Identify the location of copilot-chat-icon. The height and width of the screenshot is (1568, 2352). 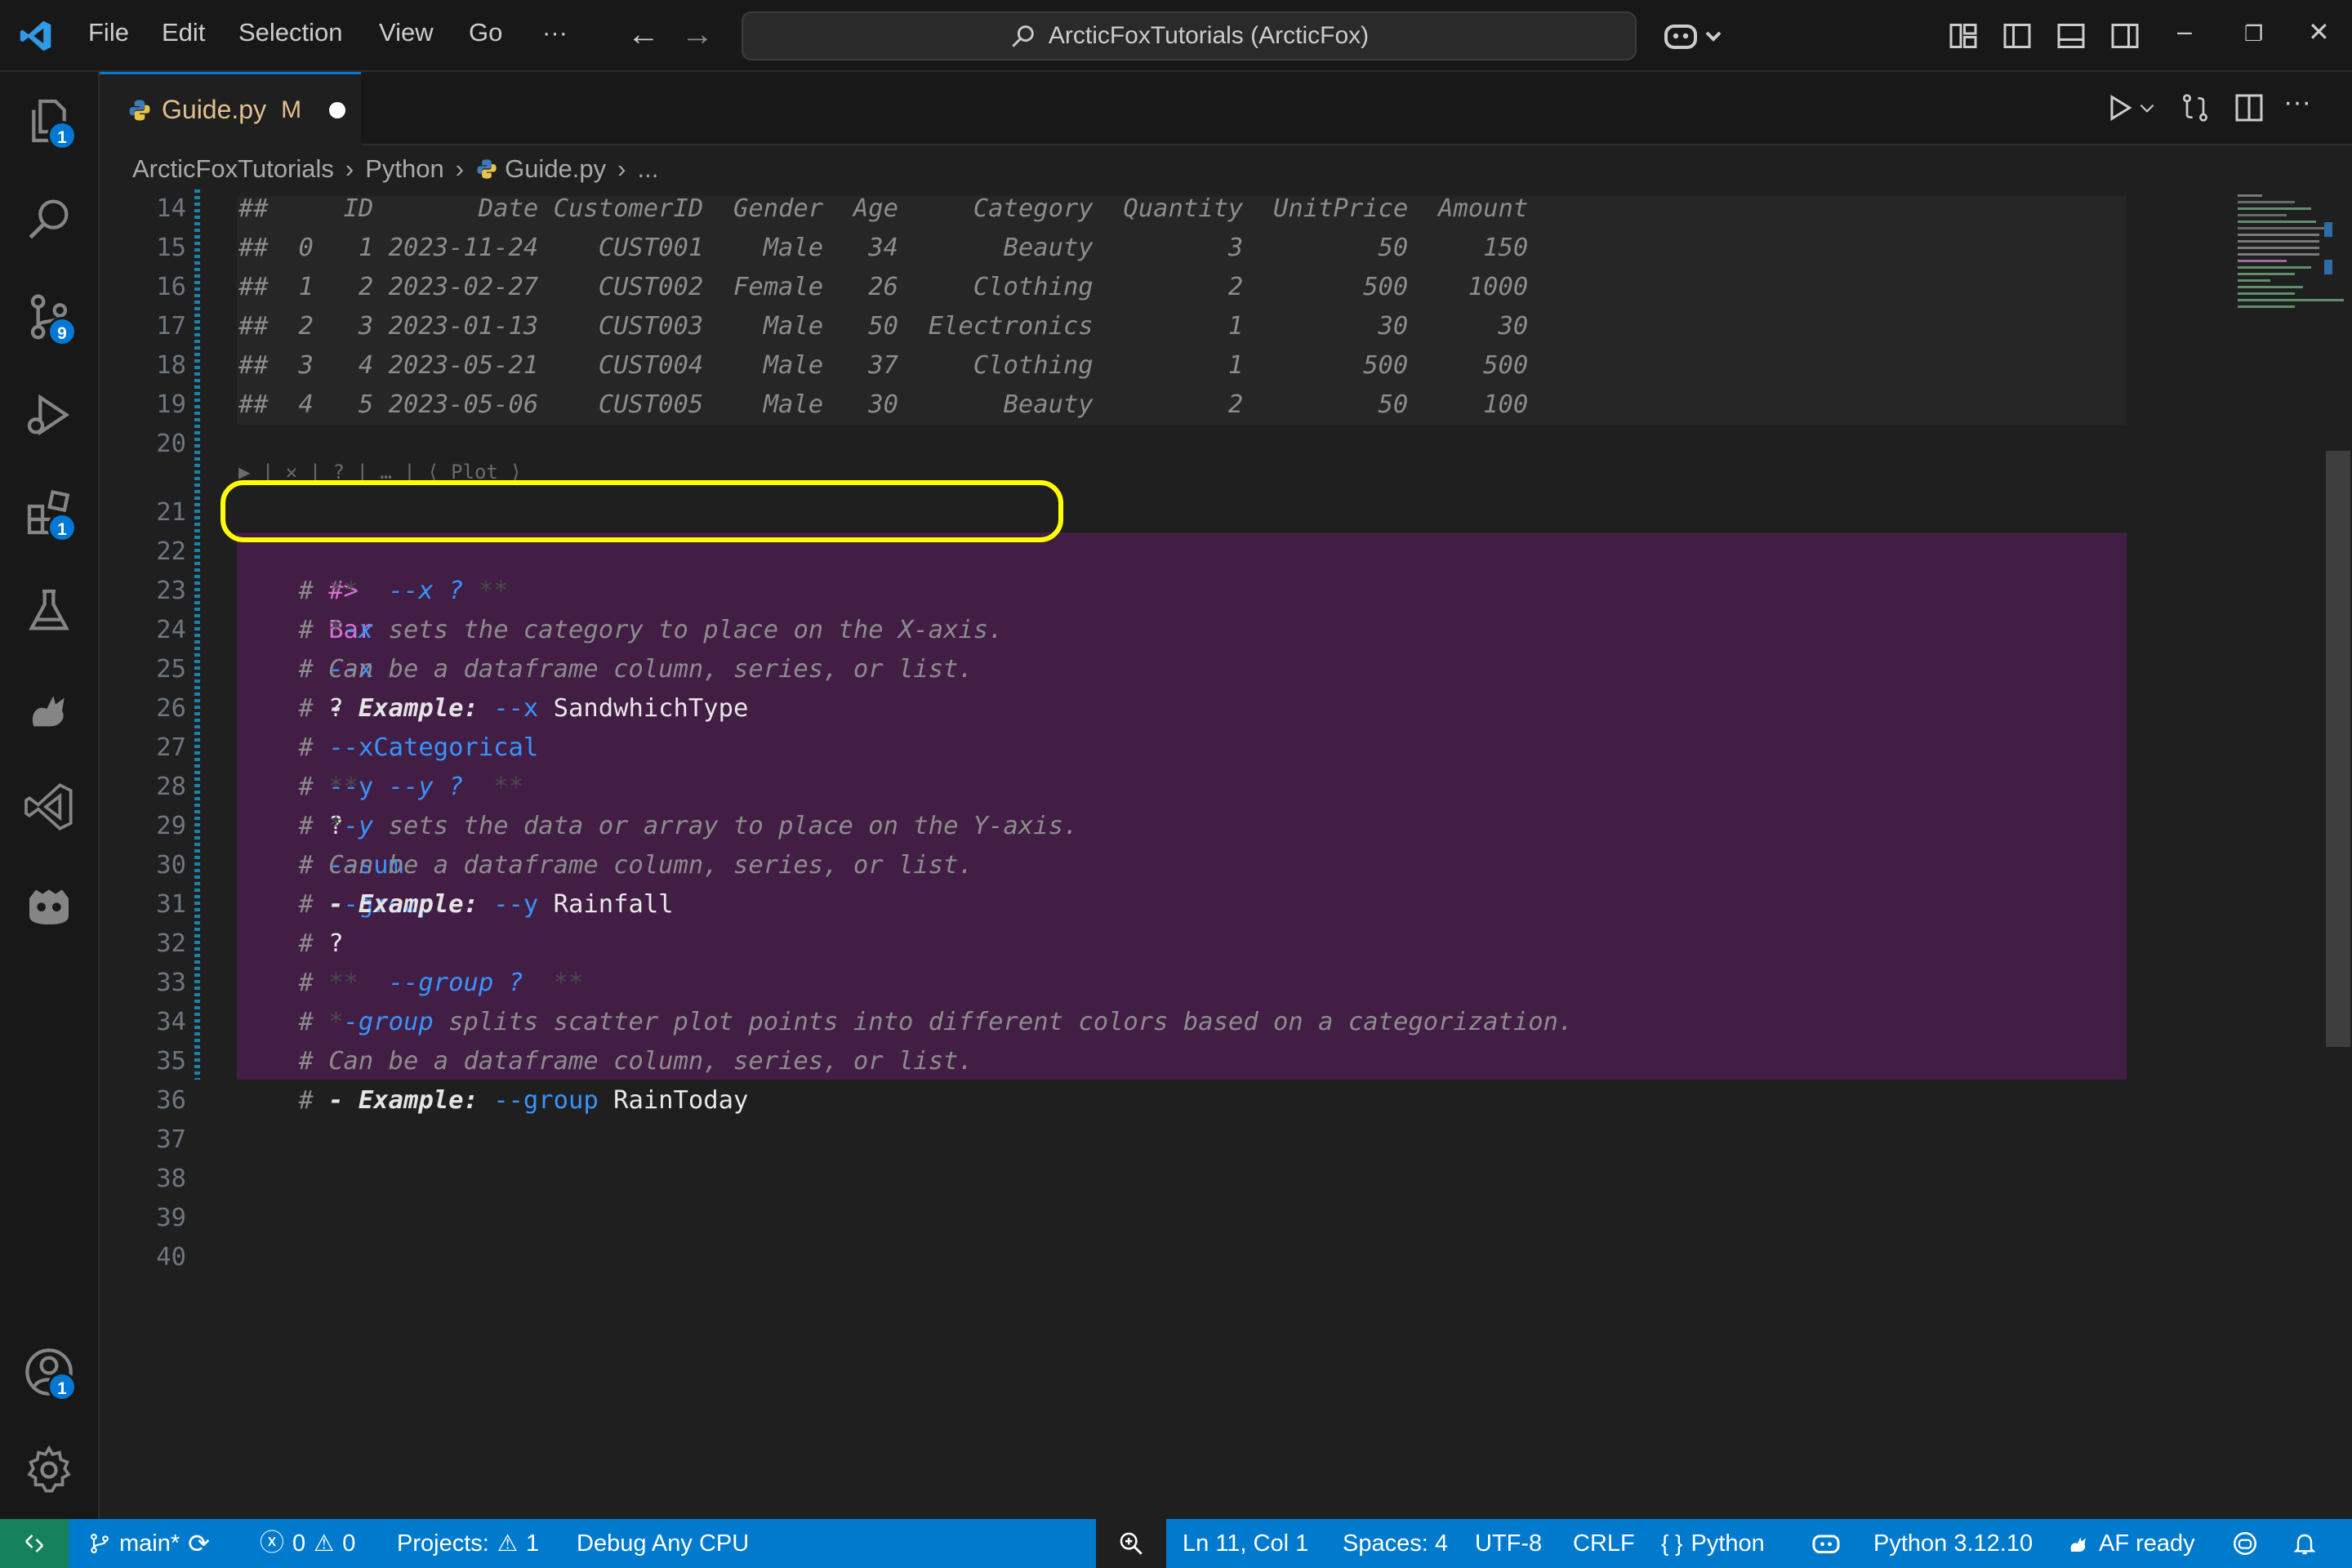
(2245, 1543).